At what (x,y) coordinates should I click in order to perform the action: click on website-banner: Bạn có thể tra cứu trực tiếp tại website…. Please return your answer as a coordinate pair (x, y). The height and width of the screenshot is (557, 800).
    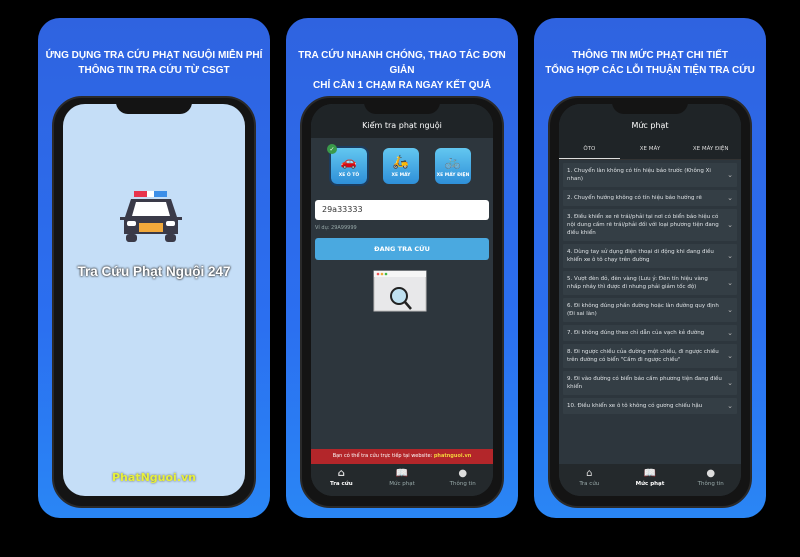
    Looking at the image, I should click on (402, 456).